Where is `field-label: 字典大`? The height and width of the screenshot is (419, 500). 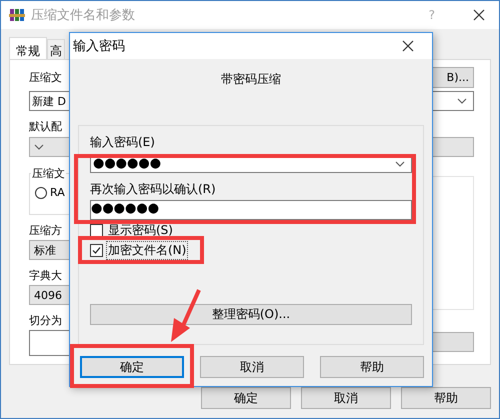 field-label: 字典大 is located at coordinates (45, 275).